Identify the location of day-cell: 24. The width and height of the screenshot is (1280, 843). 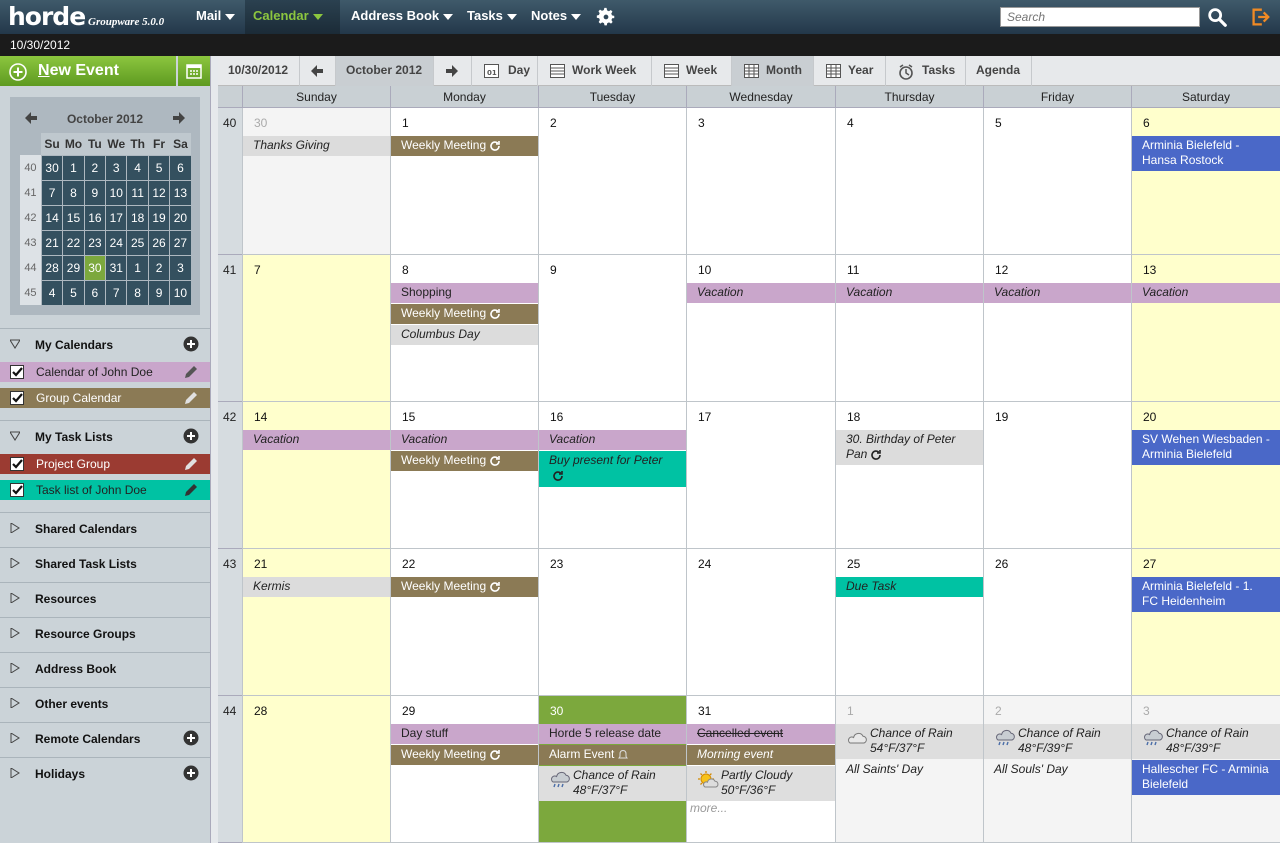
(760, 622).